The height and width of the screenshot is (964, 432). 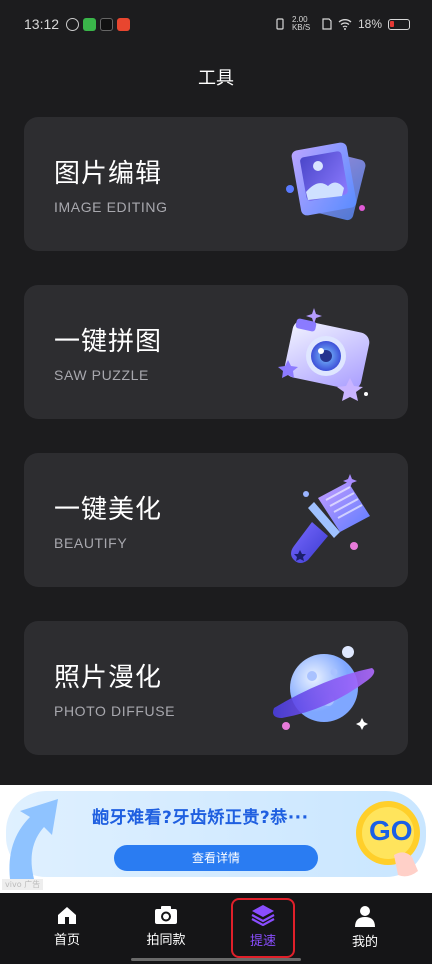 What do you see at coordinates (98, 24) in the screenshot?
I see `notification-icons` at bounding box center [98, 24].